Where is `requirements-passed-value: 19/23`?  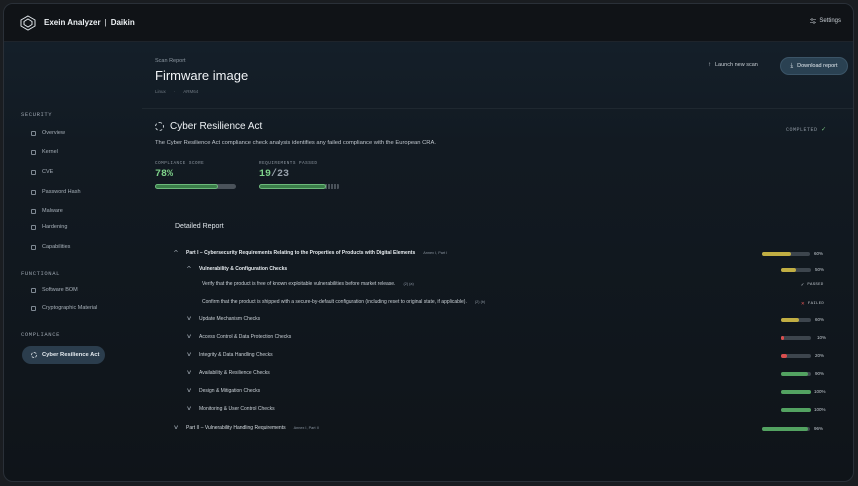 requirements-passed-value: 19/23 is located at coordinates (274, 174).